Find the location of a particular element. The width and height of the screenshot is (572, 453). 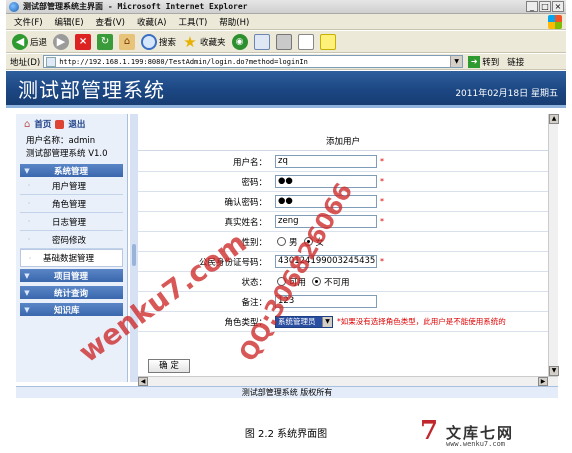

sidebar-section-project: ▼ 项目管理 is located at coordinates (71, 275).